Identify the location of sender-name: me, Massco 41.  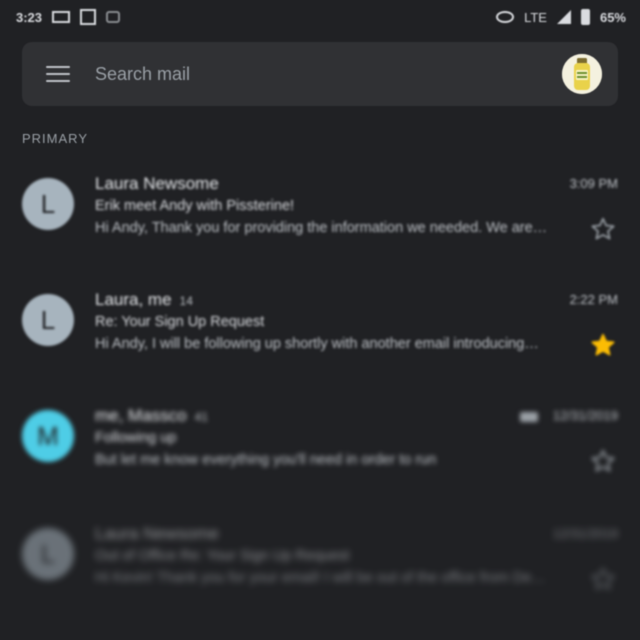
(151, 415).